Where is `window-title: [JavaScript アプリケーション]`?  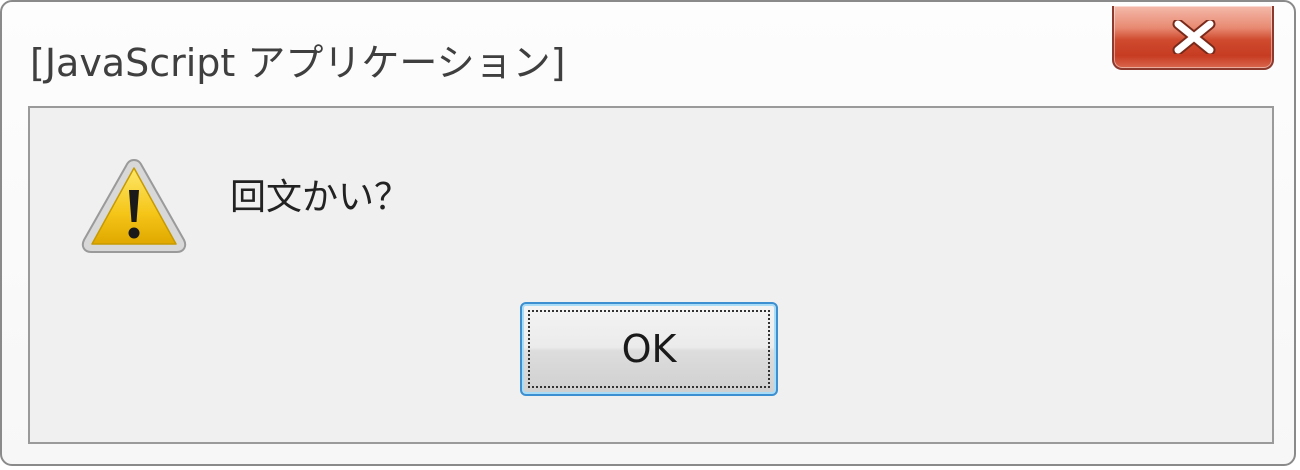 window-title: [JavaScript アプリケーション] is located at coordinates (298, 63).